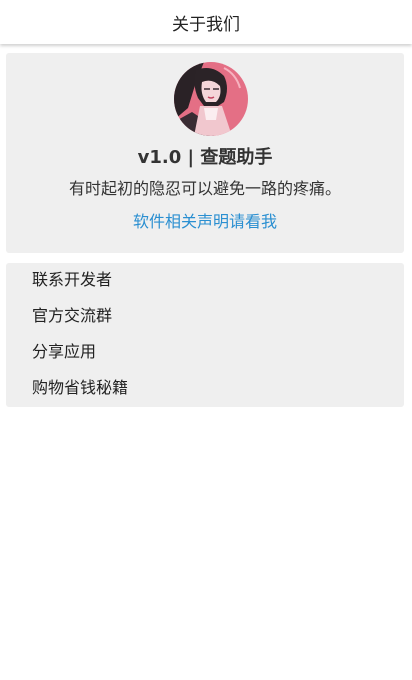 This screenshot has height=680, width=412. Describe the element at coordinates (205, 157) in the screenshot. I see `app-version-title: v1.0 | 查题助手` at that location.